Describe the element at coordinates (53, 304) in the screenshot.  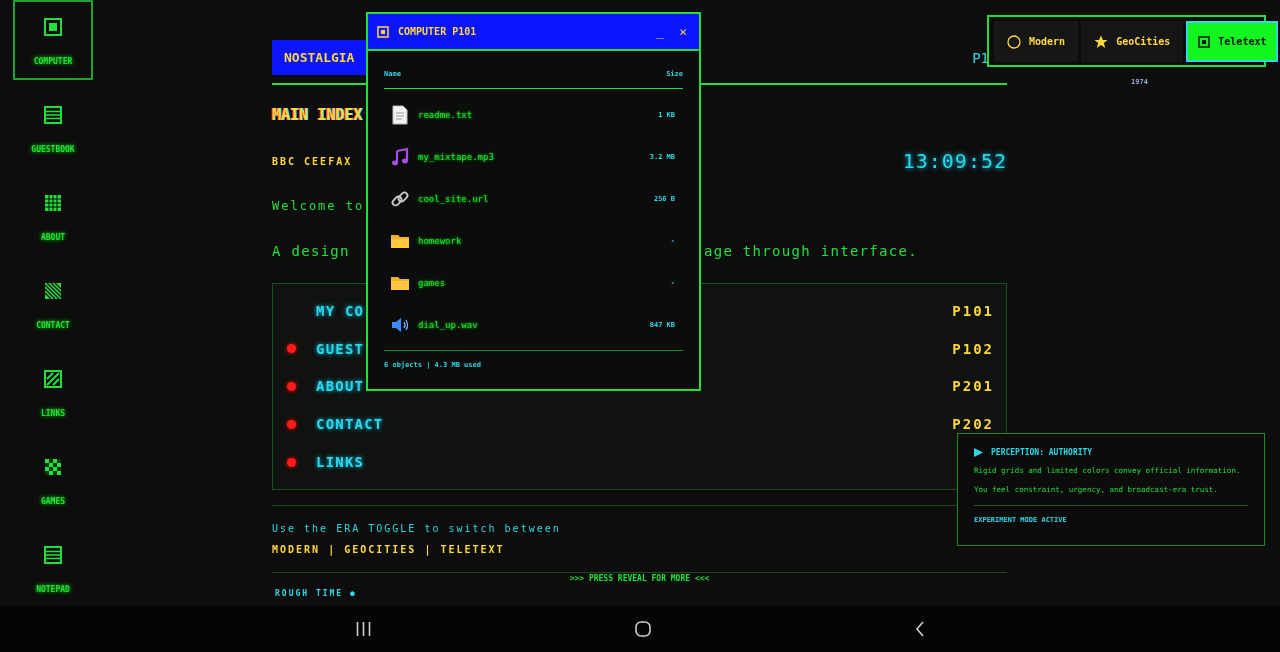
I see `sidebar-item: CONTACT` at that location.